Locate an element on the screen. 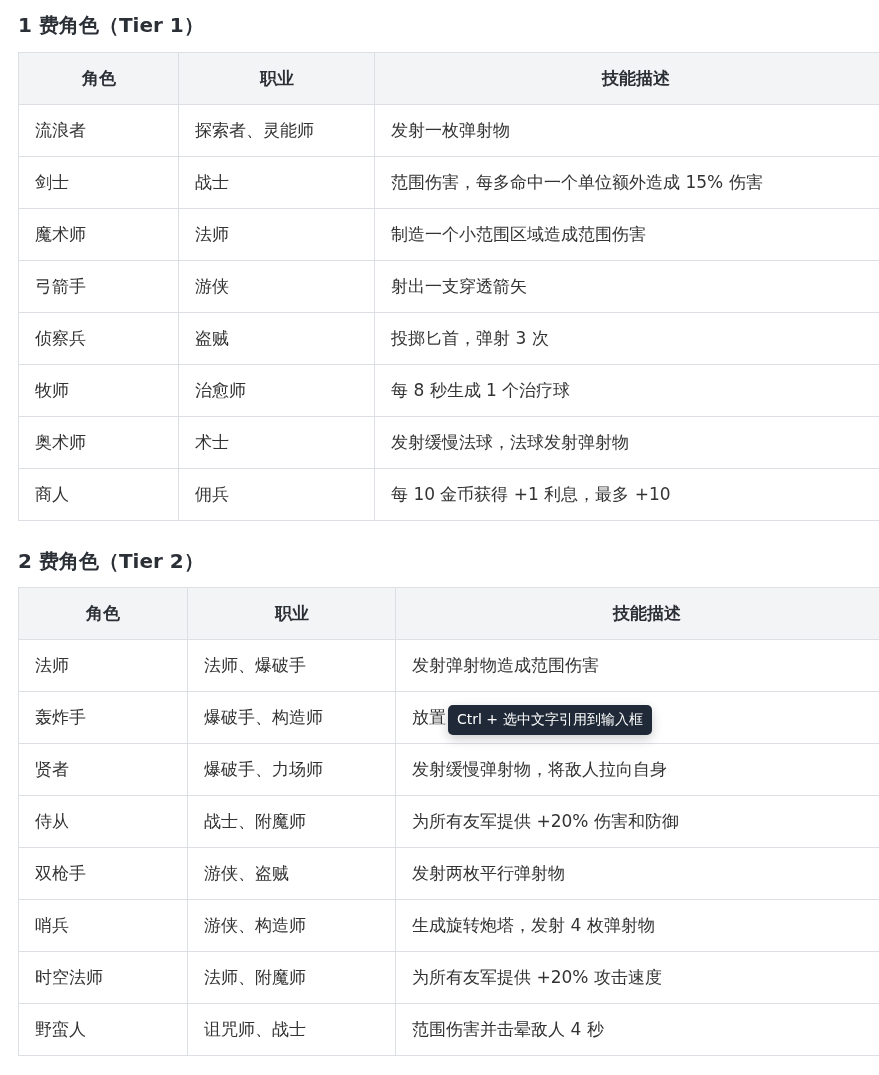 The width and height of the screenshot is (879, 1075). table-cell: 贤者 is located at coordinates (103, 769).